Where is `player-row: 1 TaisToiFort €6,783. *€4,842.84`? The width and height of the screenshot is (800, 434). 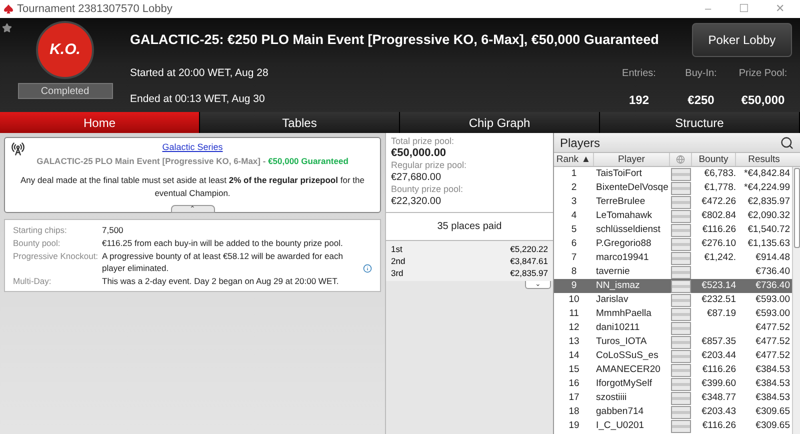
player-row: 1 TaisToiFort €6,783. *€4,842.84 is located at coordinates (673, 174).